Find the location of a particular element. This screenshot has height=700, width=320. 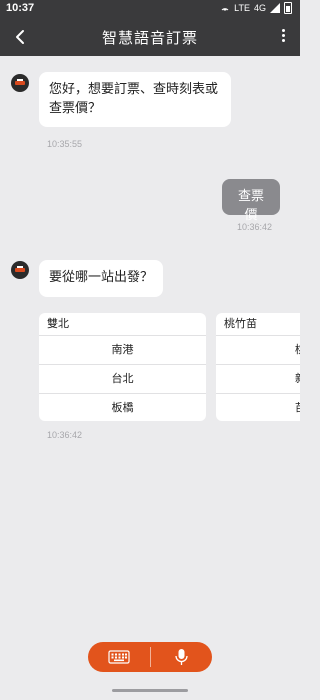

station-option-label: 新 is located at coordinates (297, 378).